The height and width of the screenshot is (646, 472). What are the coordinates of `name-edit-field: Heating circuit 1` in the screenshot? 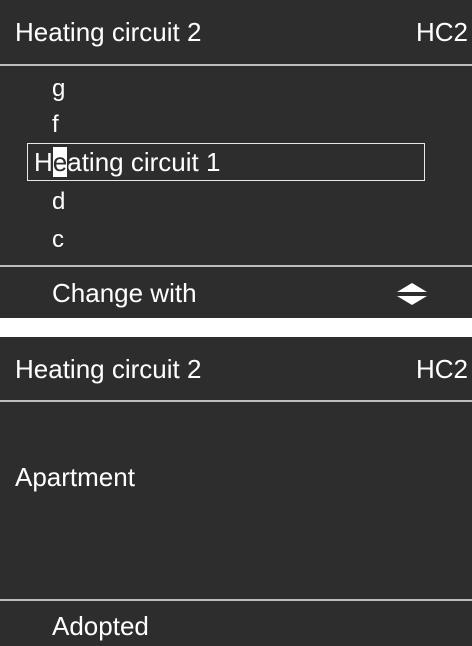 It's located at (226, 162).